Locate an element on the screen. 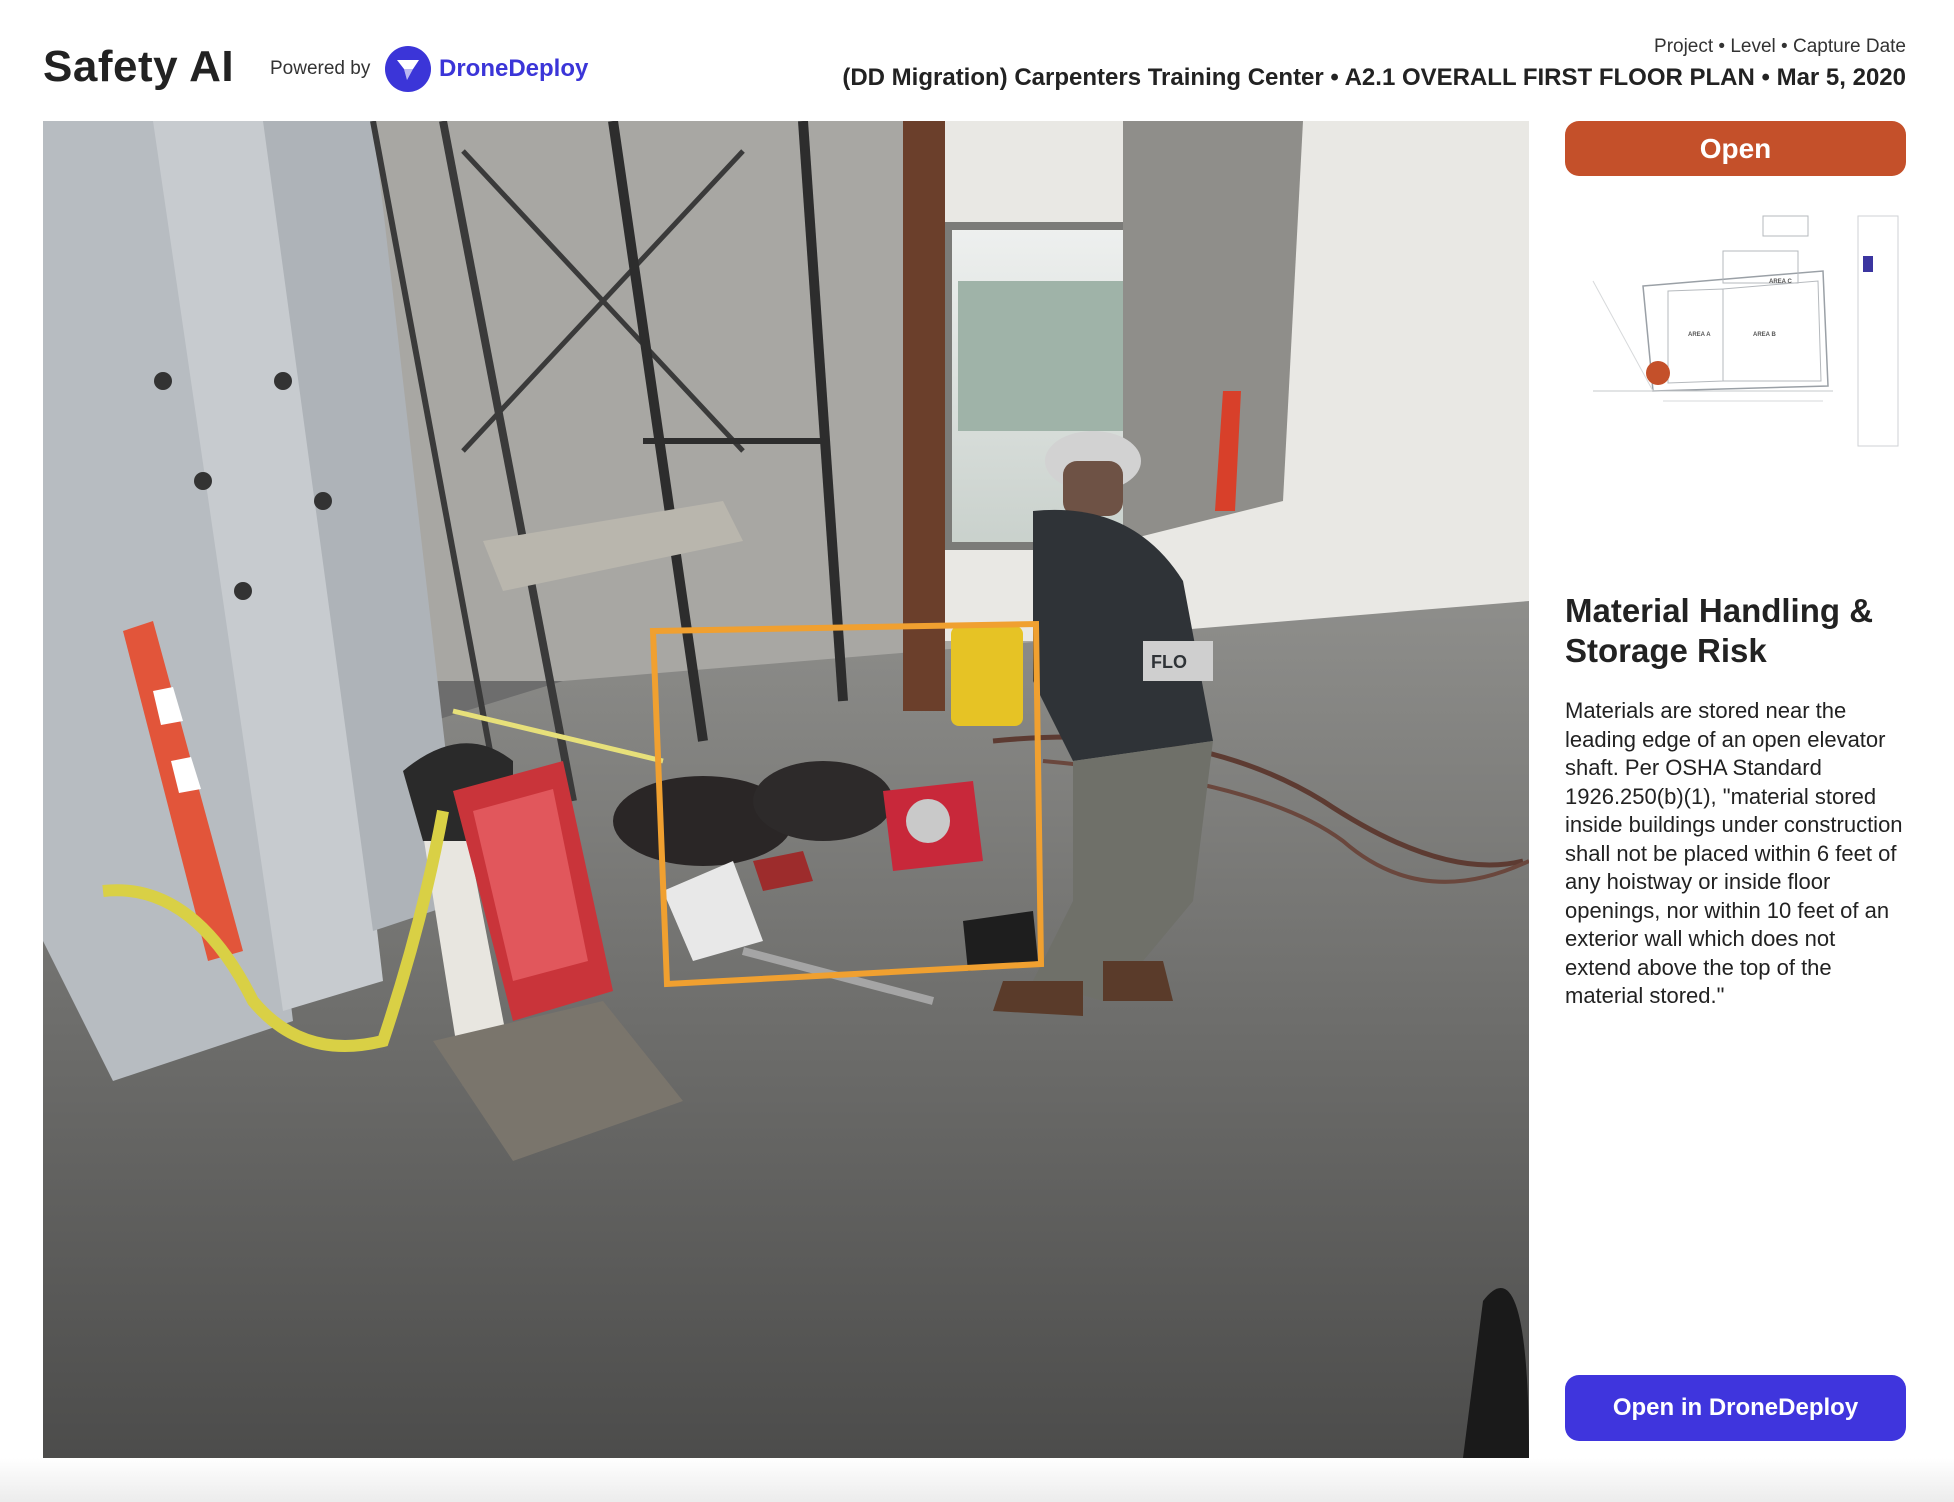 The image size is (1954, 1502). worker-jacket-text: FLO is located at coordinates (1169, 662).